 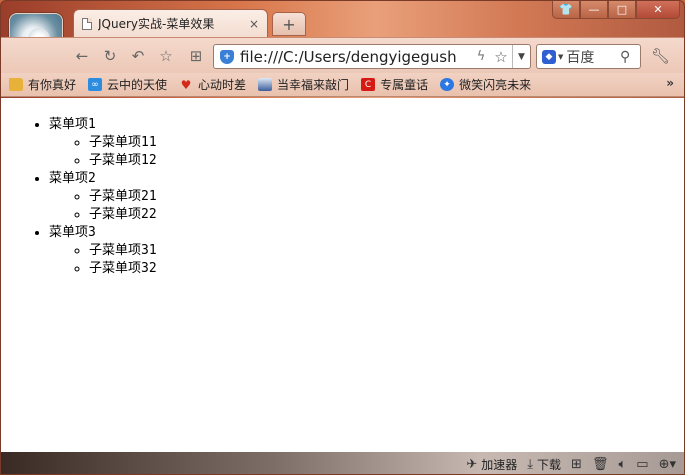 I want to click on bookmark-item: ∞ 云中的天使, so click(x=127, y=84).